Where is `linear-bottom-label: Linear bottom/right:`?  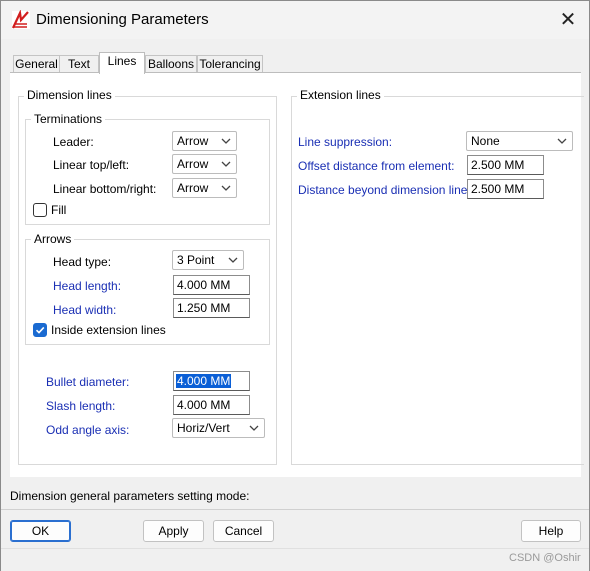 linear-bottom-label: Linear bottom/right: is located at coordinates (105, 189).